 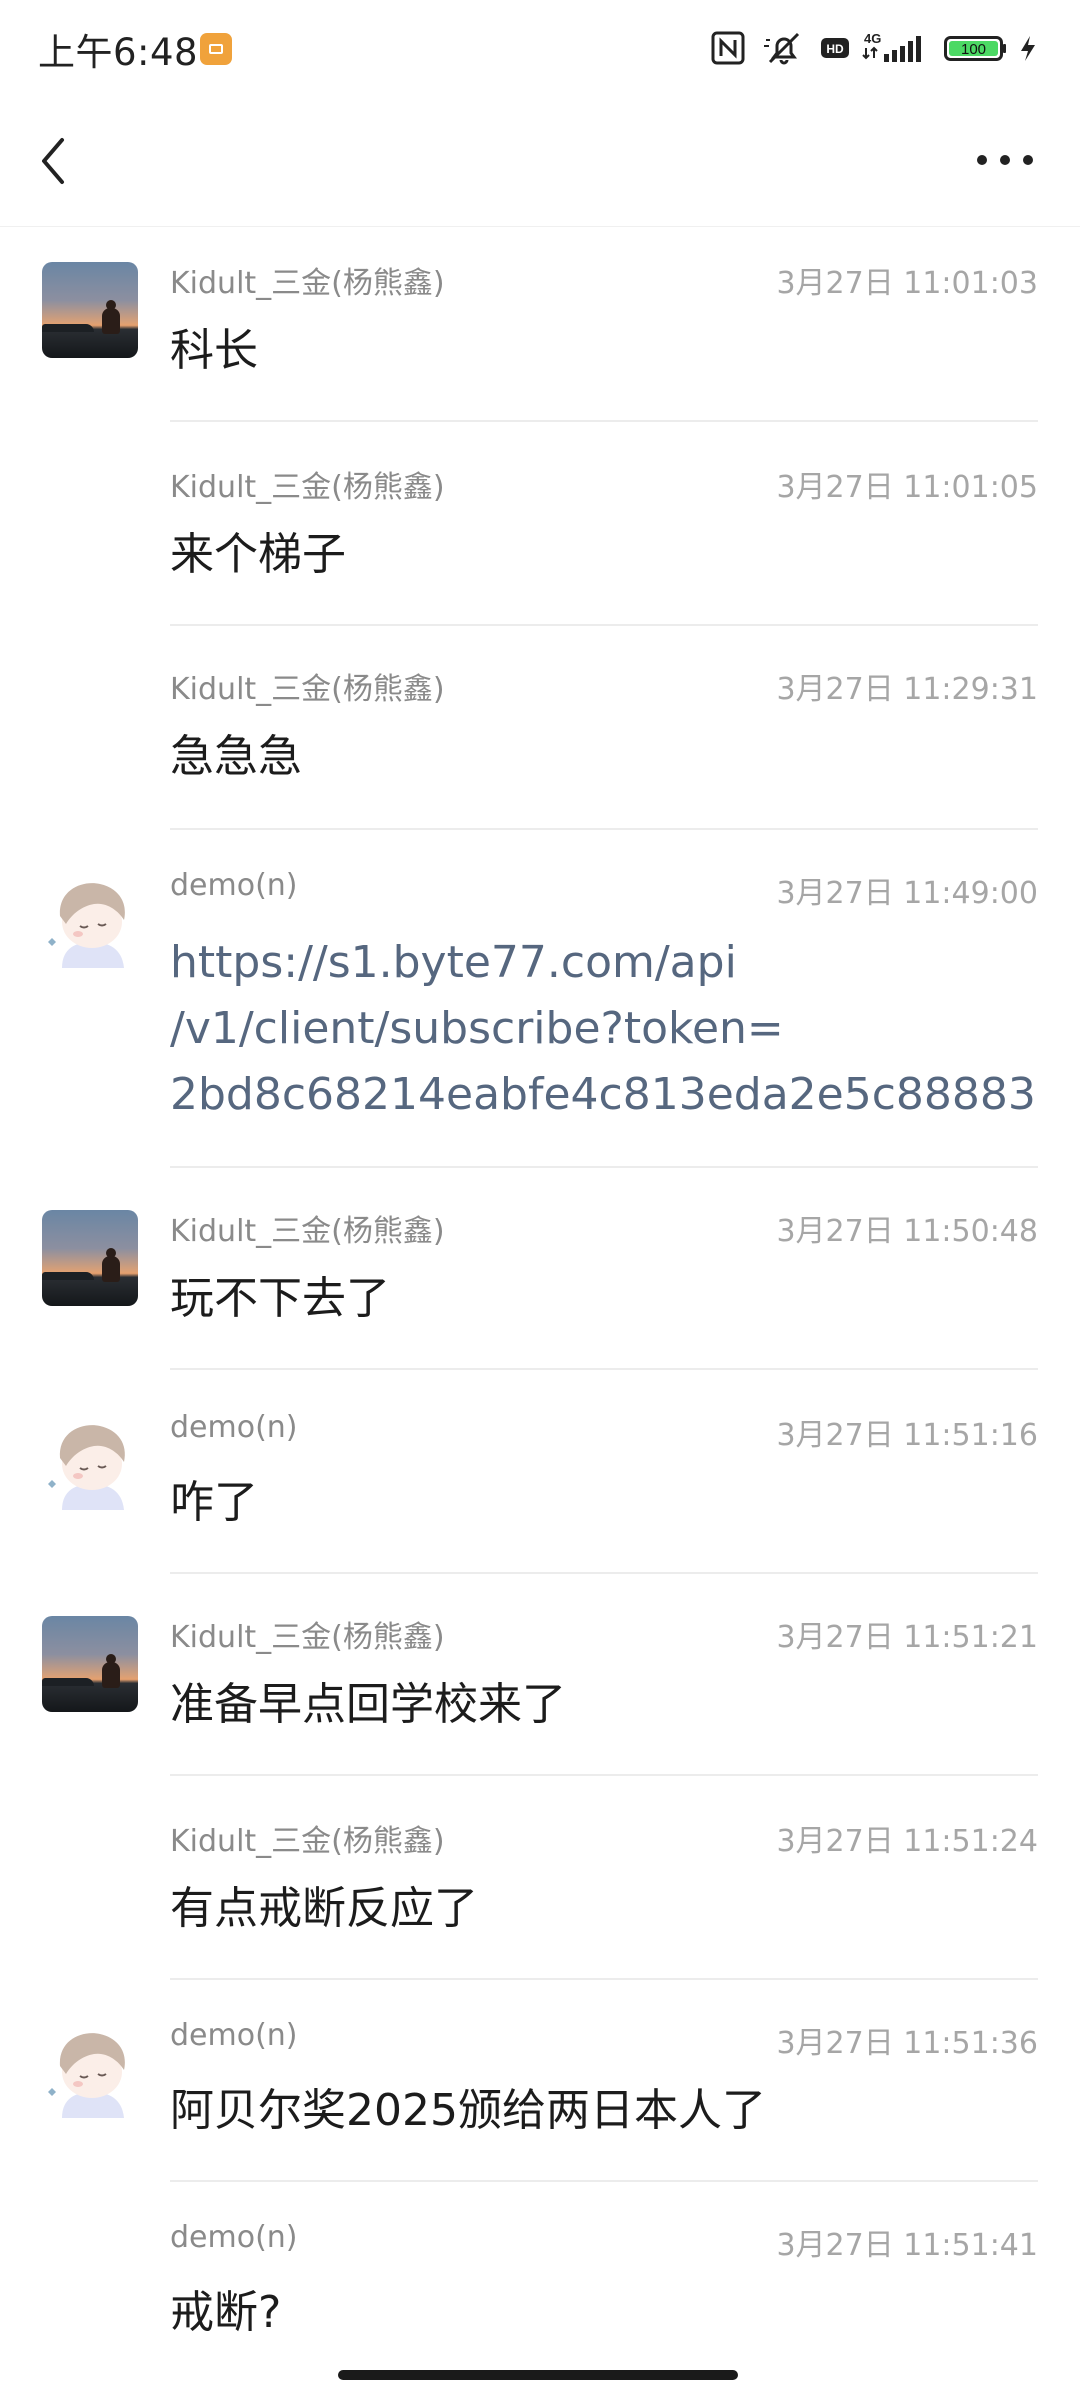 I want to click on more-options-button, so click(x=1005, y=160).